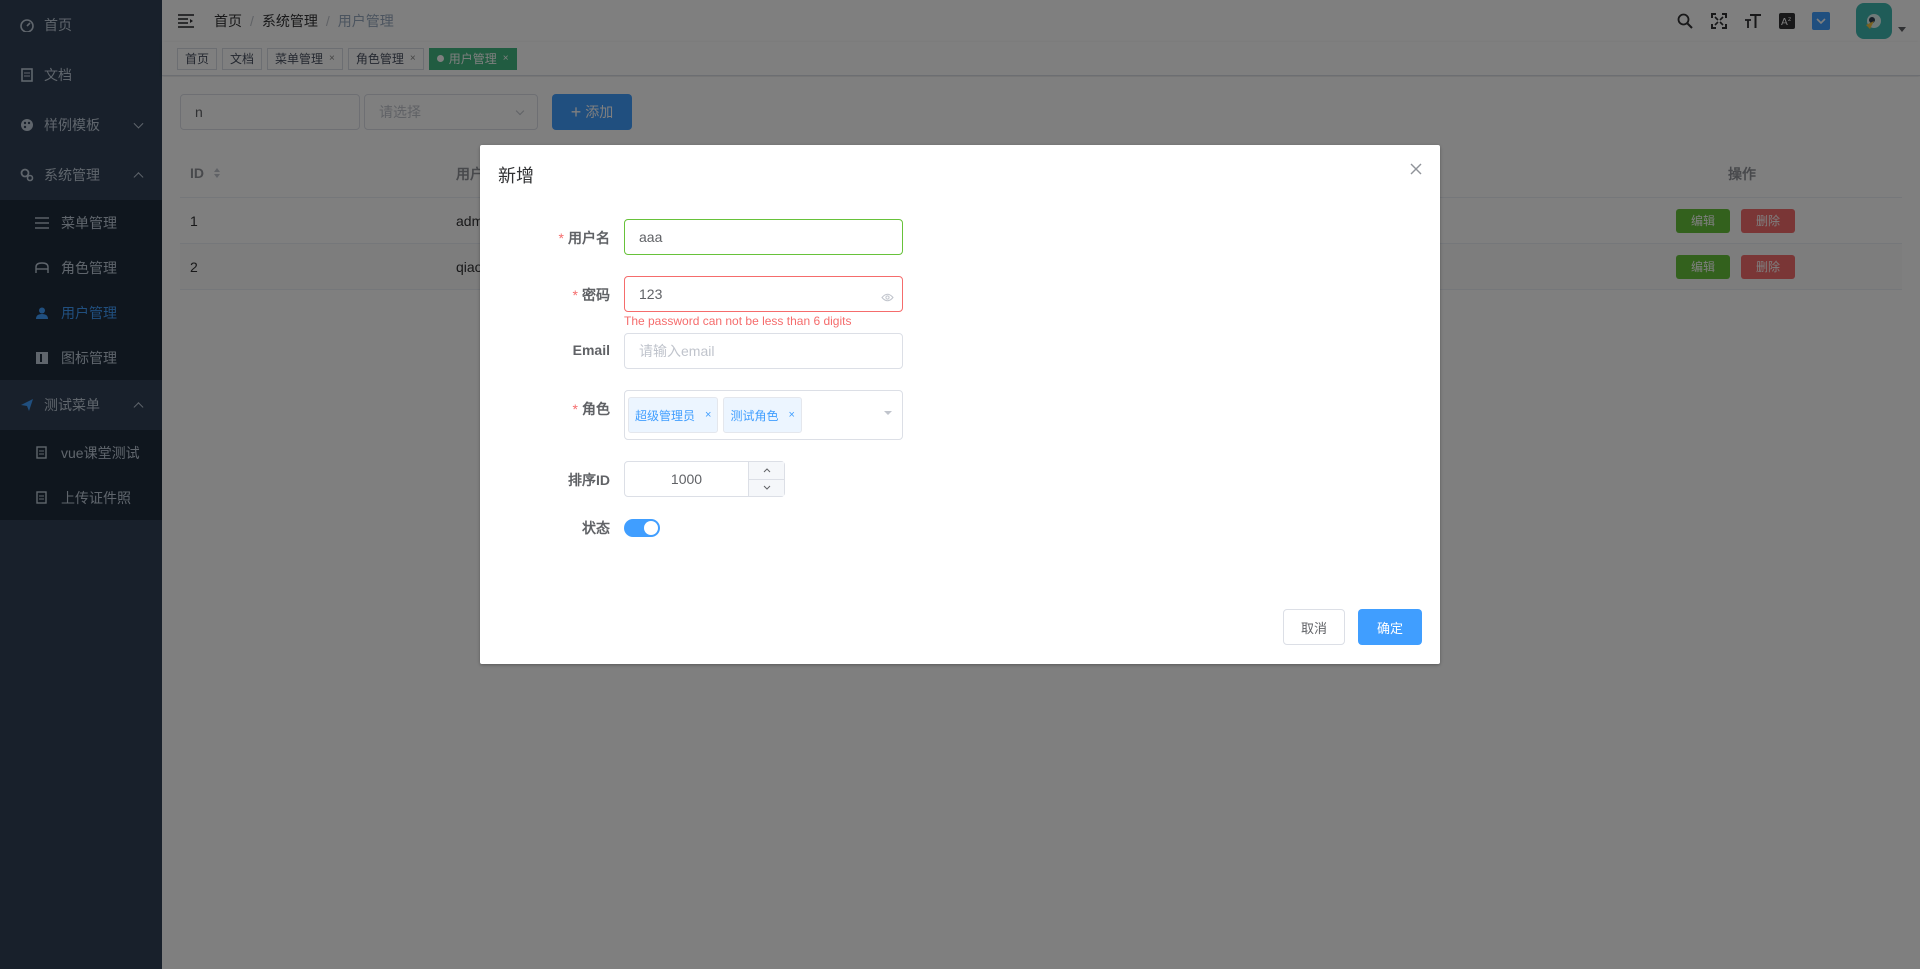 Image resolution: width=1920 pixels, height=969 pixels. What do you see at coordinates (763, 237) in the screenshot?
I see `username-input: aaa` at bounding box center [763, 237].